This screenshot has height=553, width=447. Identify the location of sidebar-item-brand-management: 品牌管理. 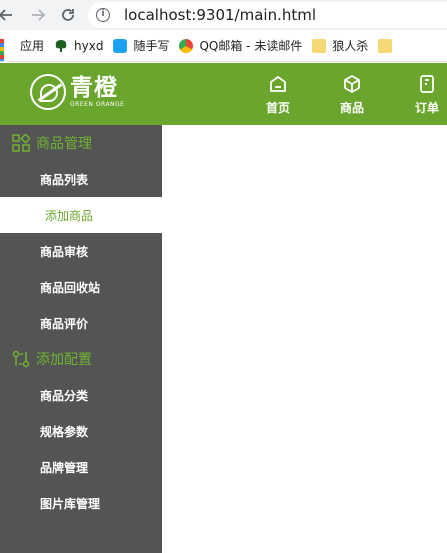
(81, 467).